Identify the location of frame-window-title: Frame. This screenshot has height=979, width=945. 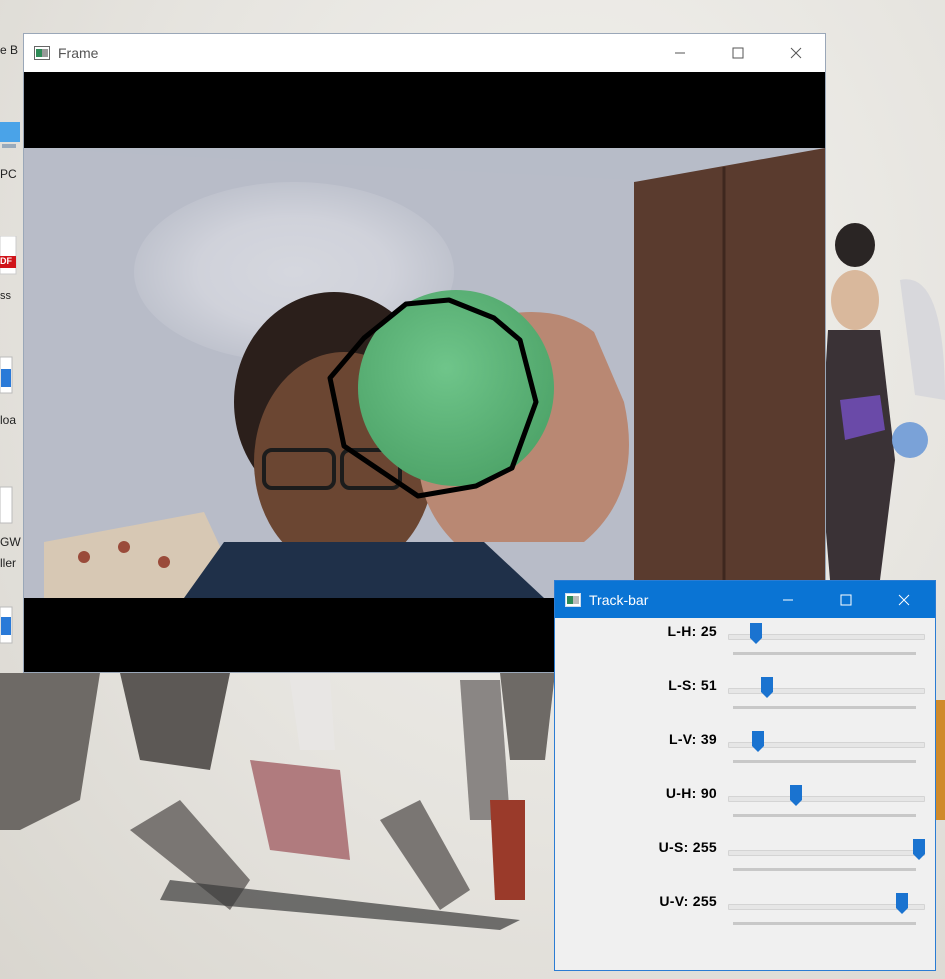
(78, 53).